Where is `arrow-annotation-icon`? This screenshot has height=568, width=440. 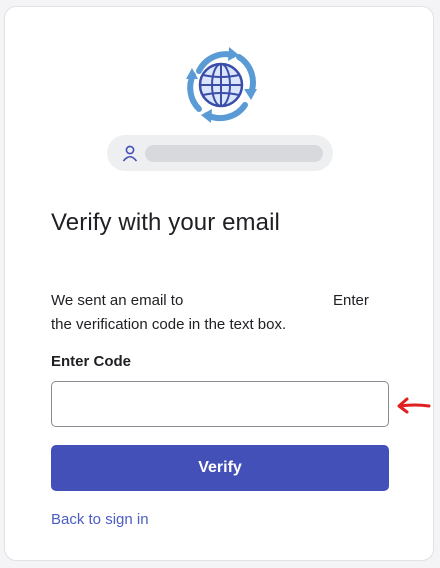
arrow-annotation-icon is located at coordinates (413, 405).